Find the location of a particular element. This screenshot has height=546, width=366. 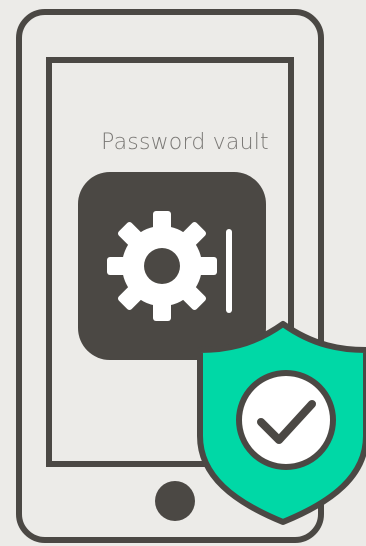

gear-icon is located at coordinates (162, 266).